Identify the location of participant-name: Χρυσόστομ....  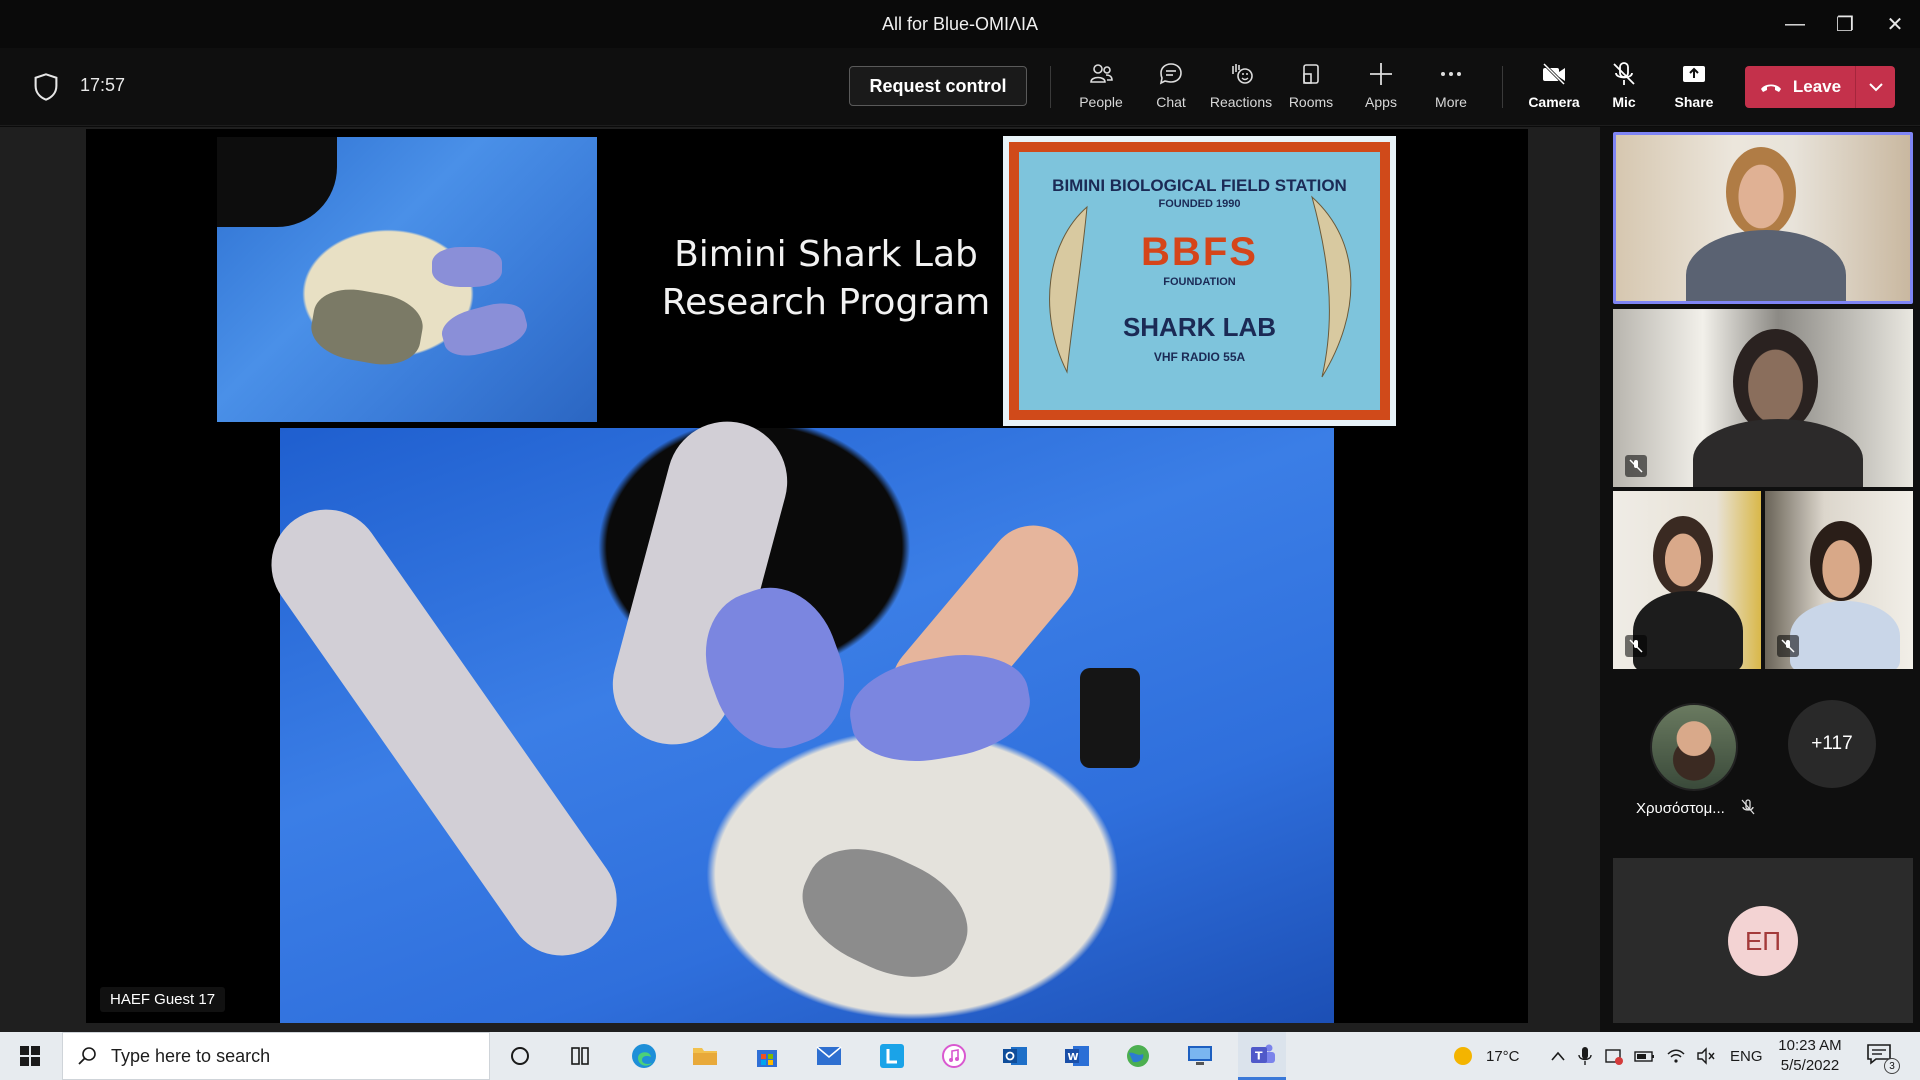
(1695, 808).